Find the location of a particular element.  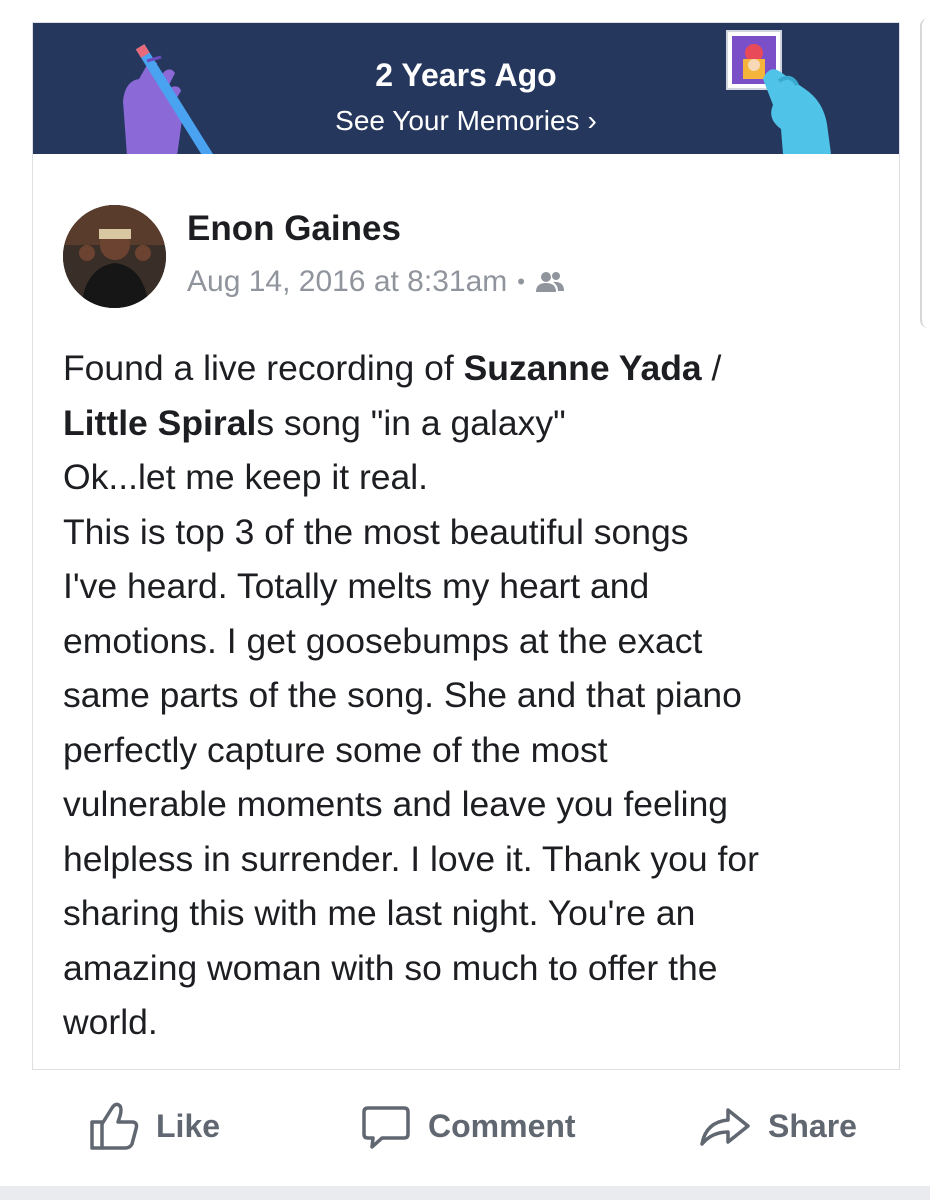

post-line-13: world. is located at coordinates (110, 1022).